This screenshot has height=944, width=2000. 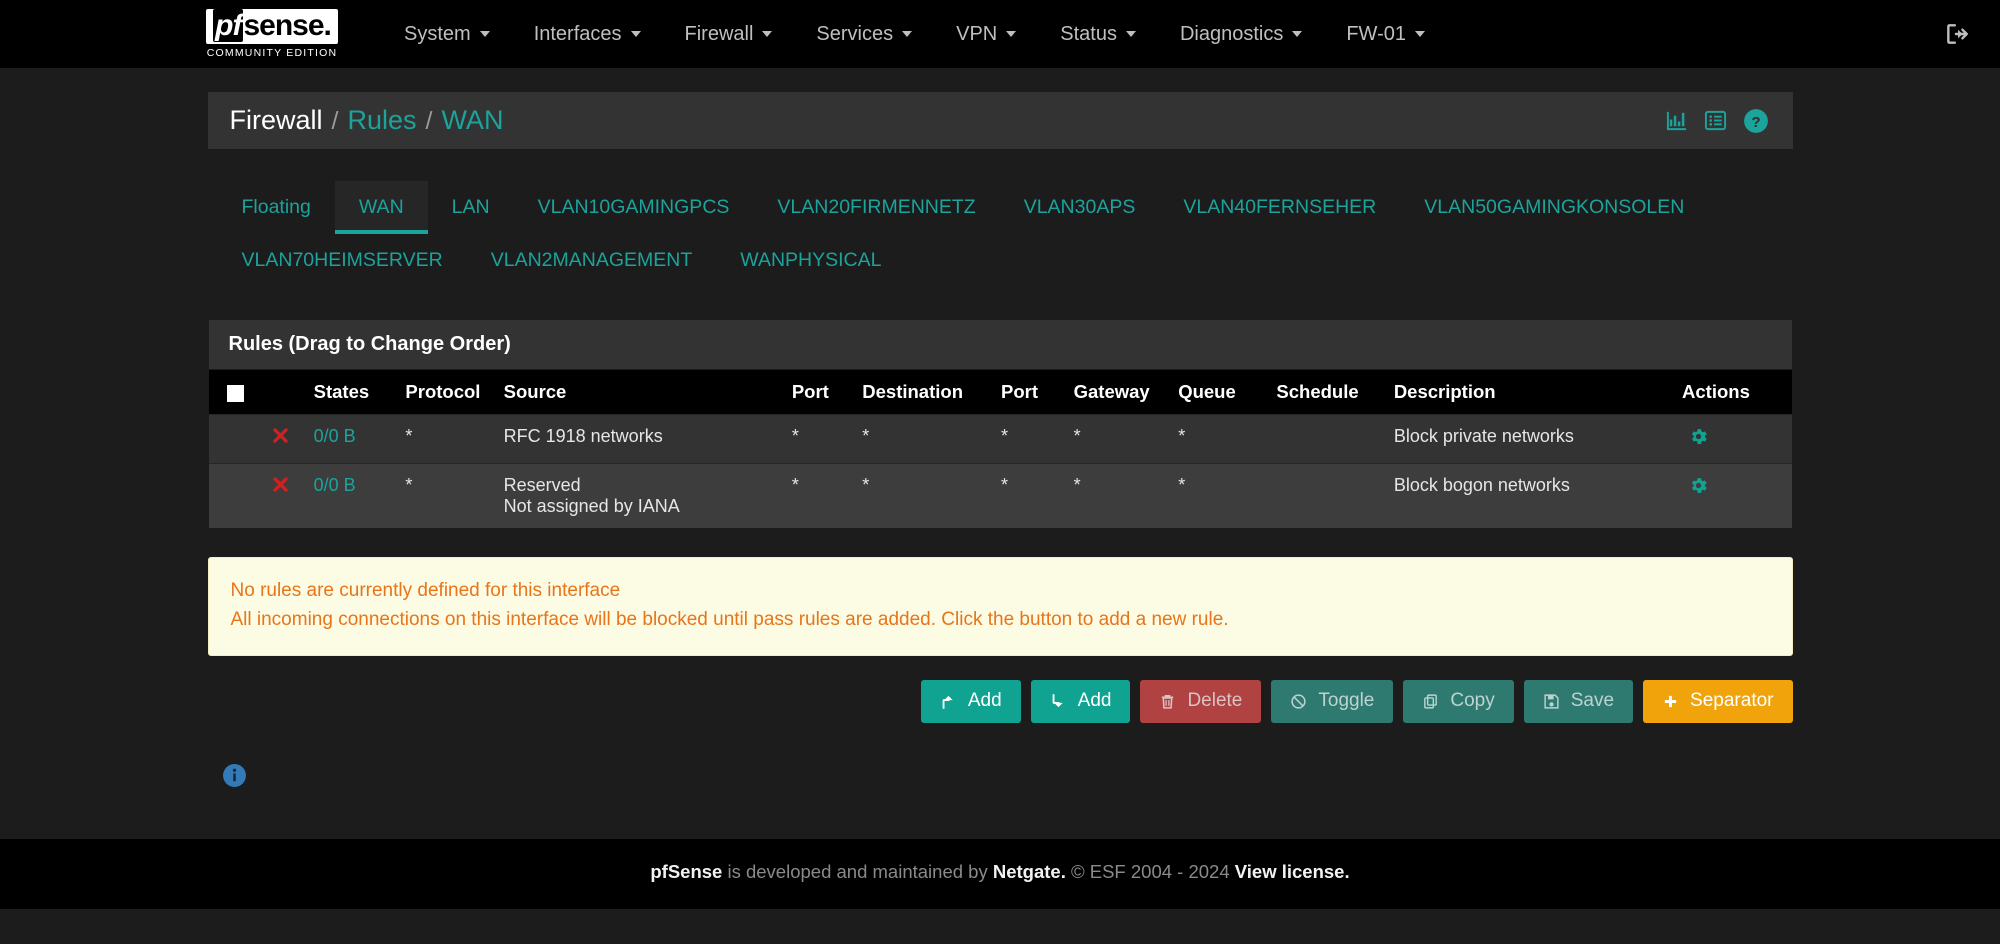 What do you see at coordinates (235, 393) in the screenshot?
I see `select-all-checkbox` at bounding box center [235, 393].